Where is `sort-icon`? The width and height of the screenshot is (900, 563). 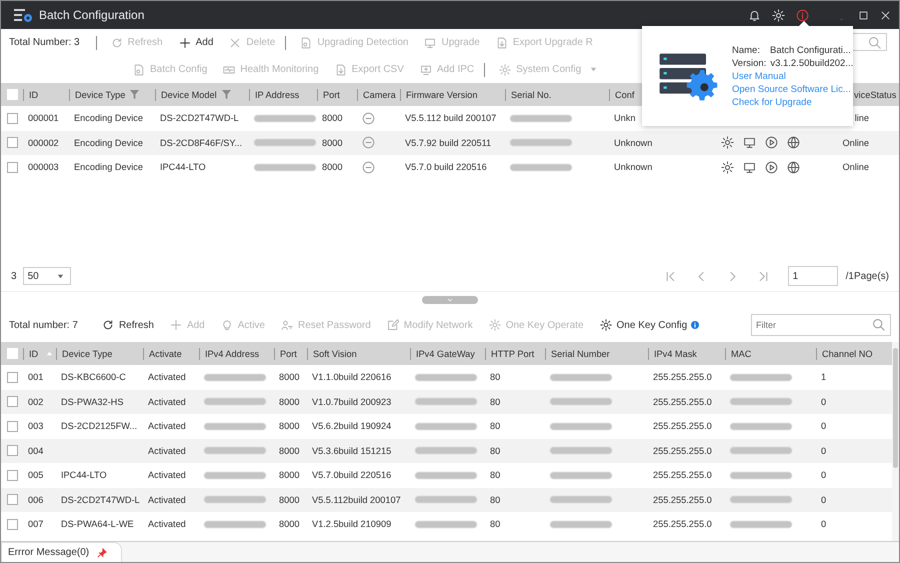 sort-icon is located at coordinates (50, 353).